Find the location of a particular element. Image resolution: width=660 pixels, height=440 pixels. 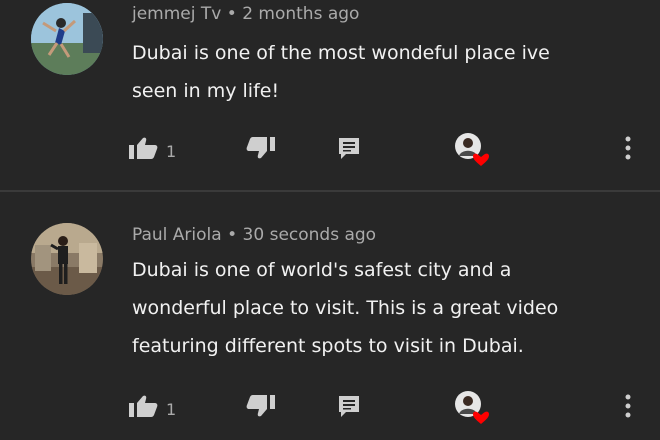

comment-author: Paul Ariola is located at coordinates (177, 235).